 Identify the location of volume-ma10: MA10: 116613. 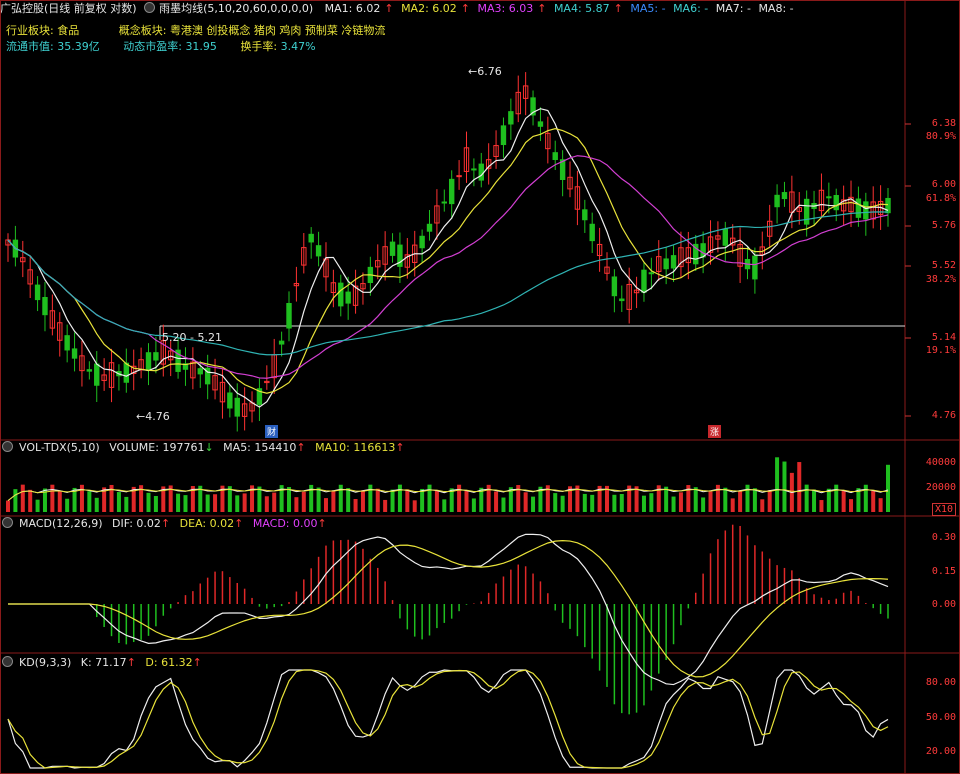
(355, 447).